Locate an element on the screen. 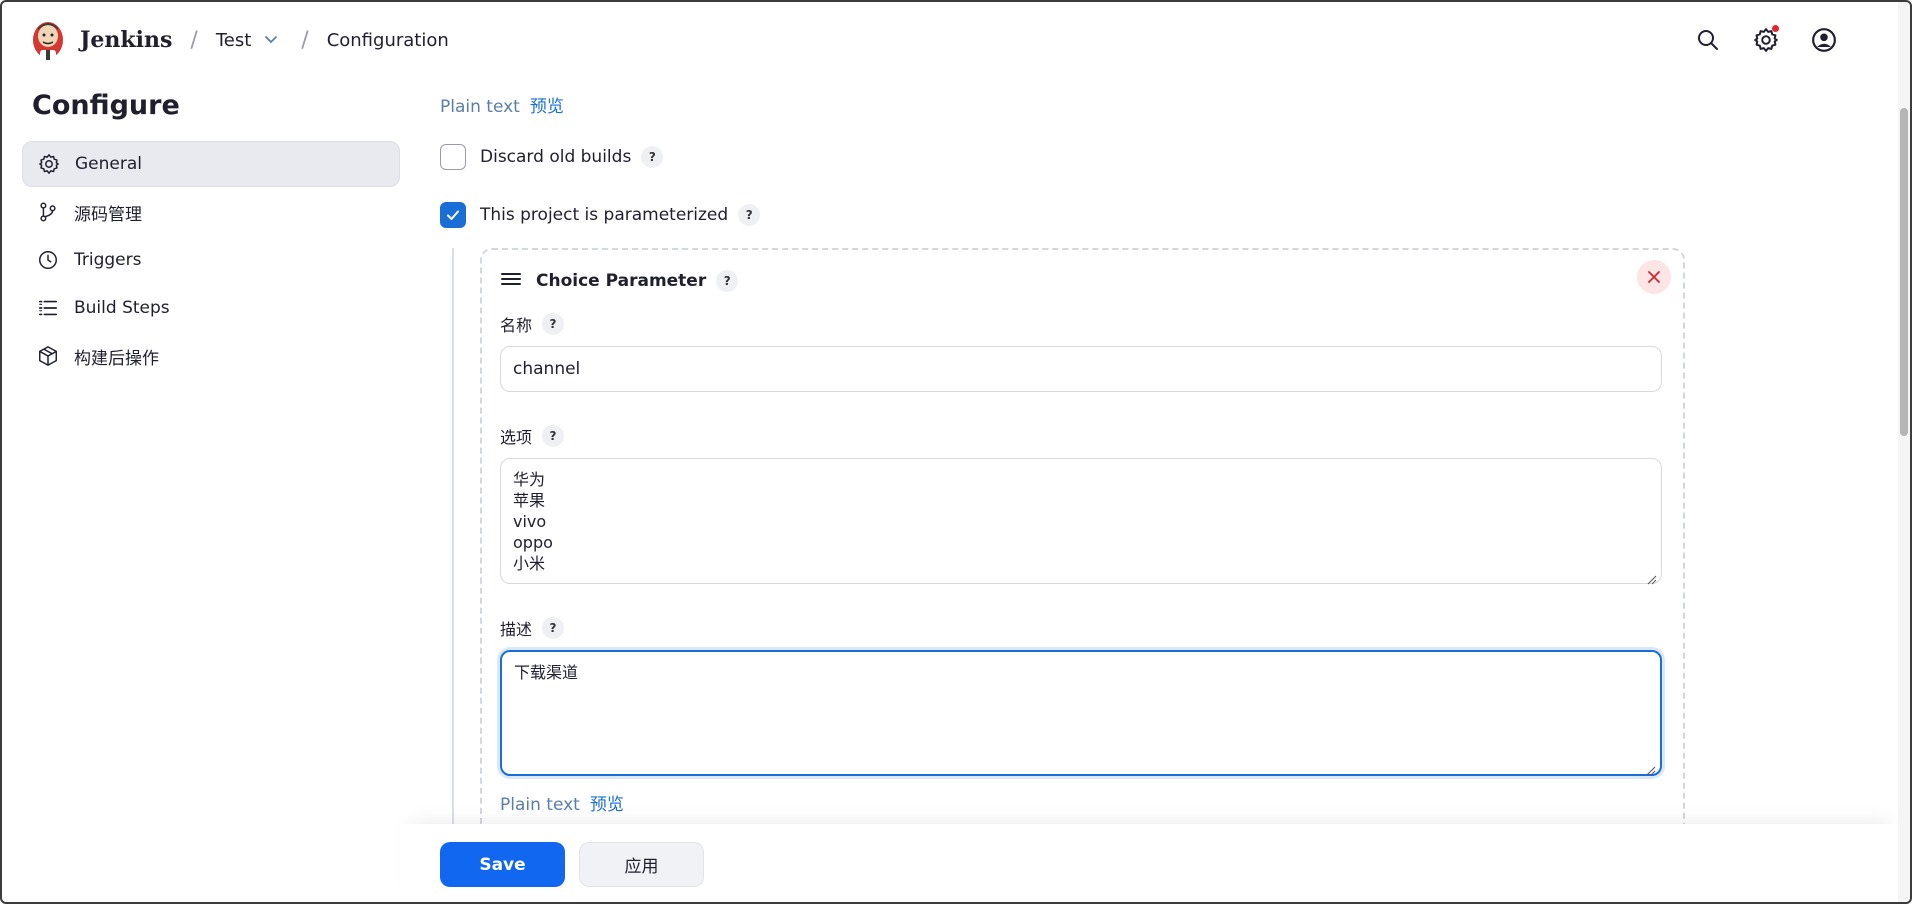  user-icon is located at coordinates (1824, 40).